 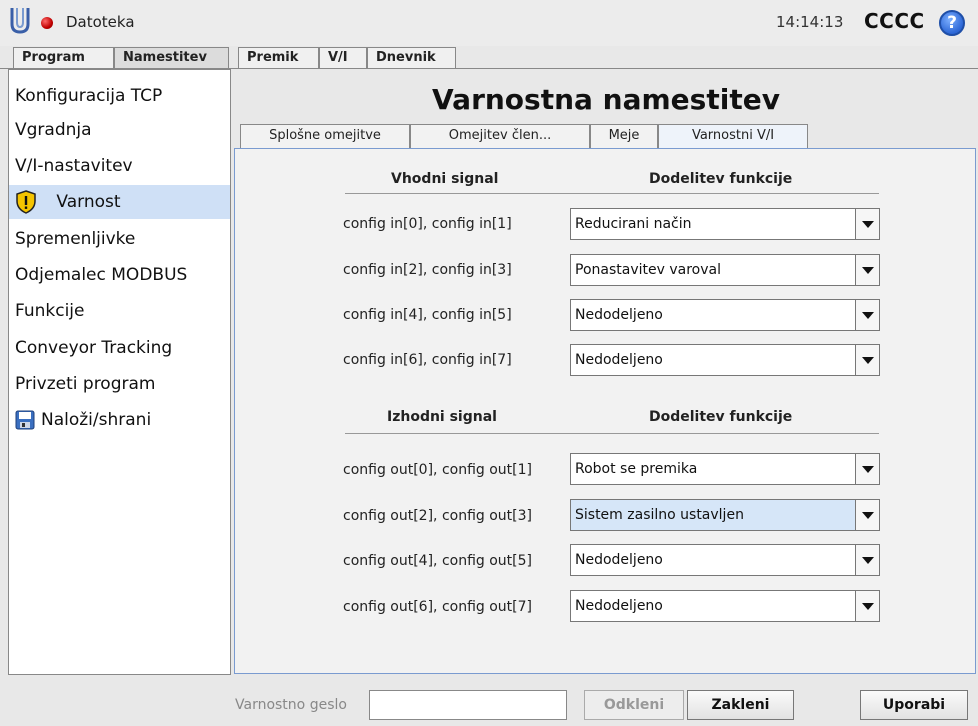 What do you see at coordinates (468, 705) in the screenshot?
I see `password-input` at bounding box center [468, 705].